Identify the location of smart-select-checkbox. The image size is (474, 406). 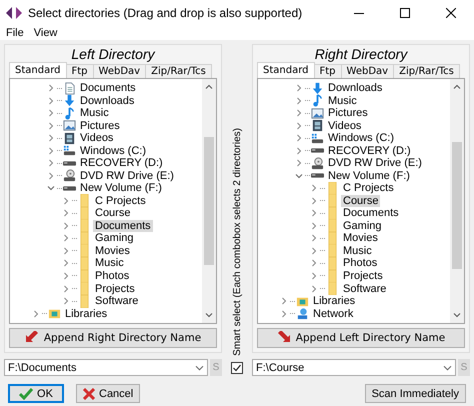
(237, 368).